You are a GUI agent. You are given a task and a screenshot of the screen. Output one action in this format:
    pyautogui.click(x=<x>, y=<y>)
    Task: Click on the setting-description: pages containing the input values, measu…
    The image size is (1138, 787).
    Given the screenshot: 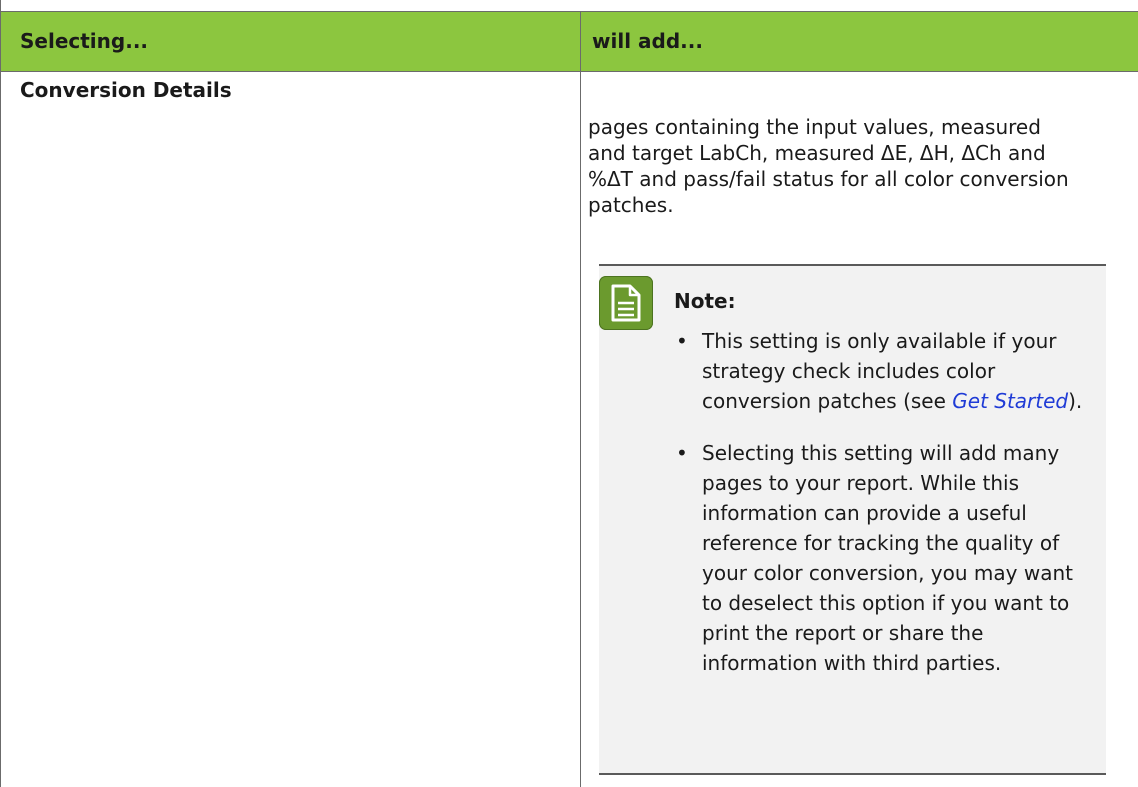 What is the action you would take?
    pyautogui.click(x=828, y=166)
    